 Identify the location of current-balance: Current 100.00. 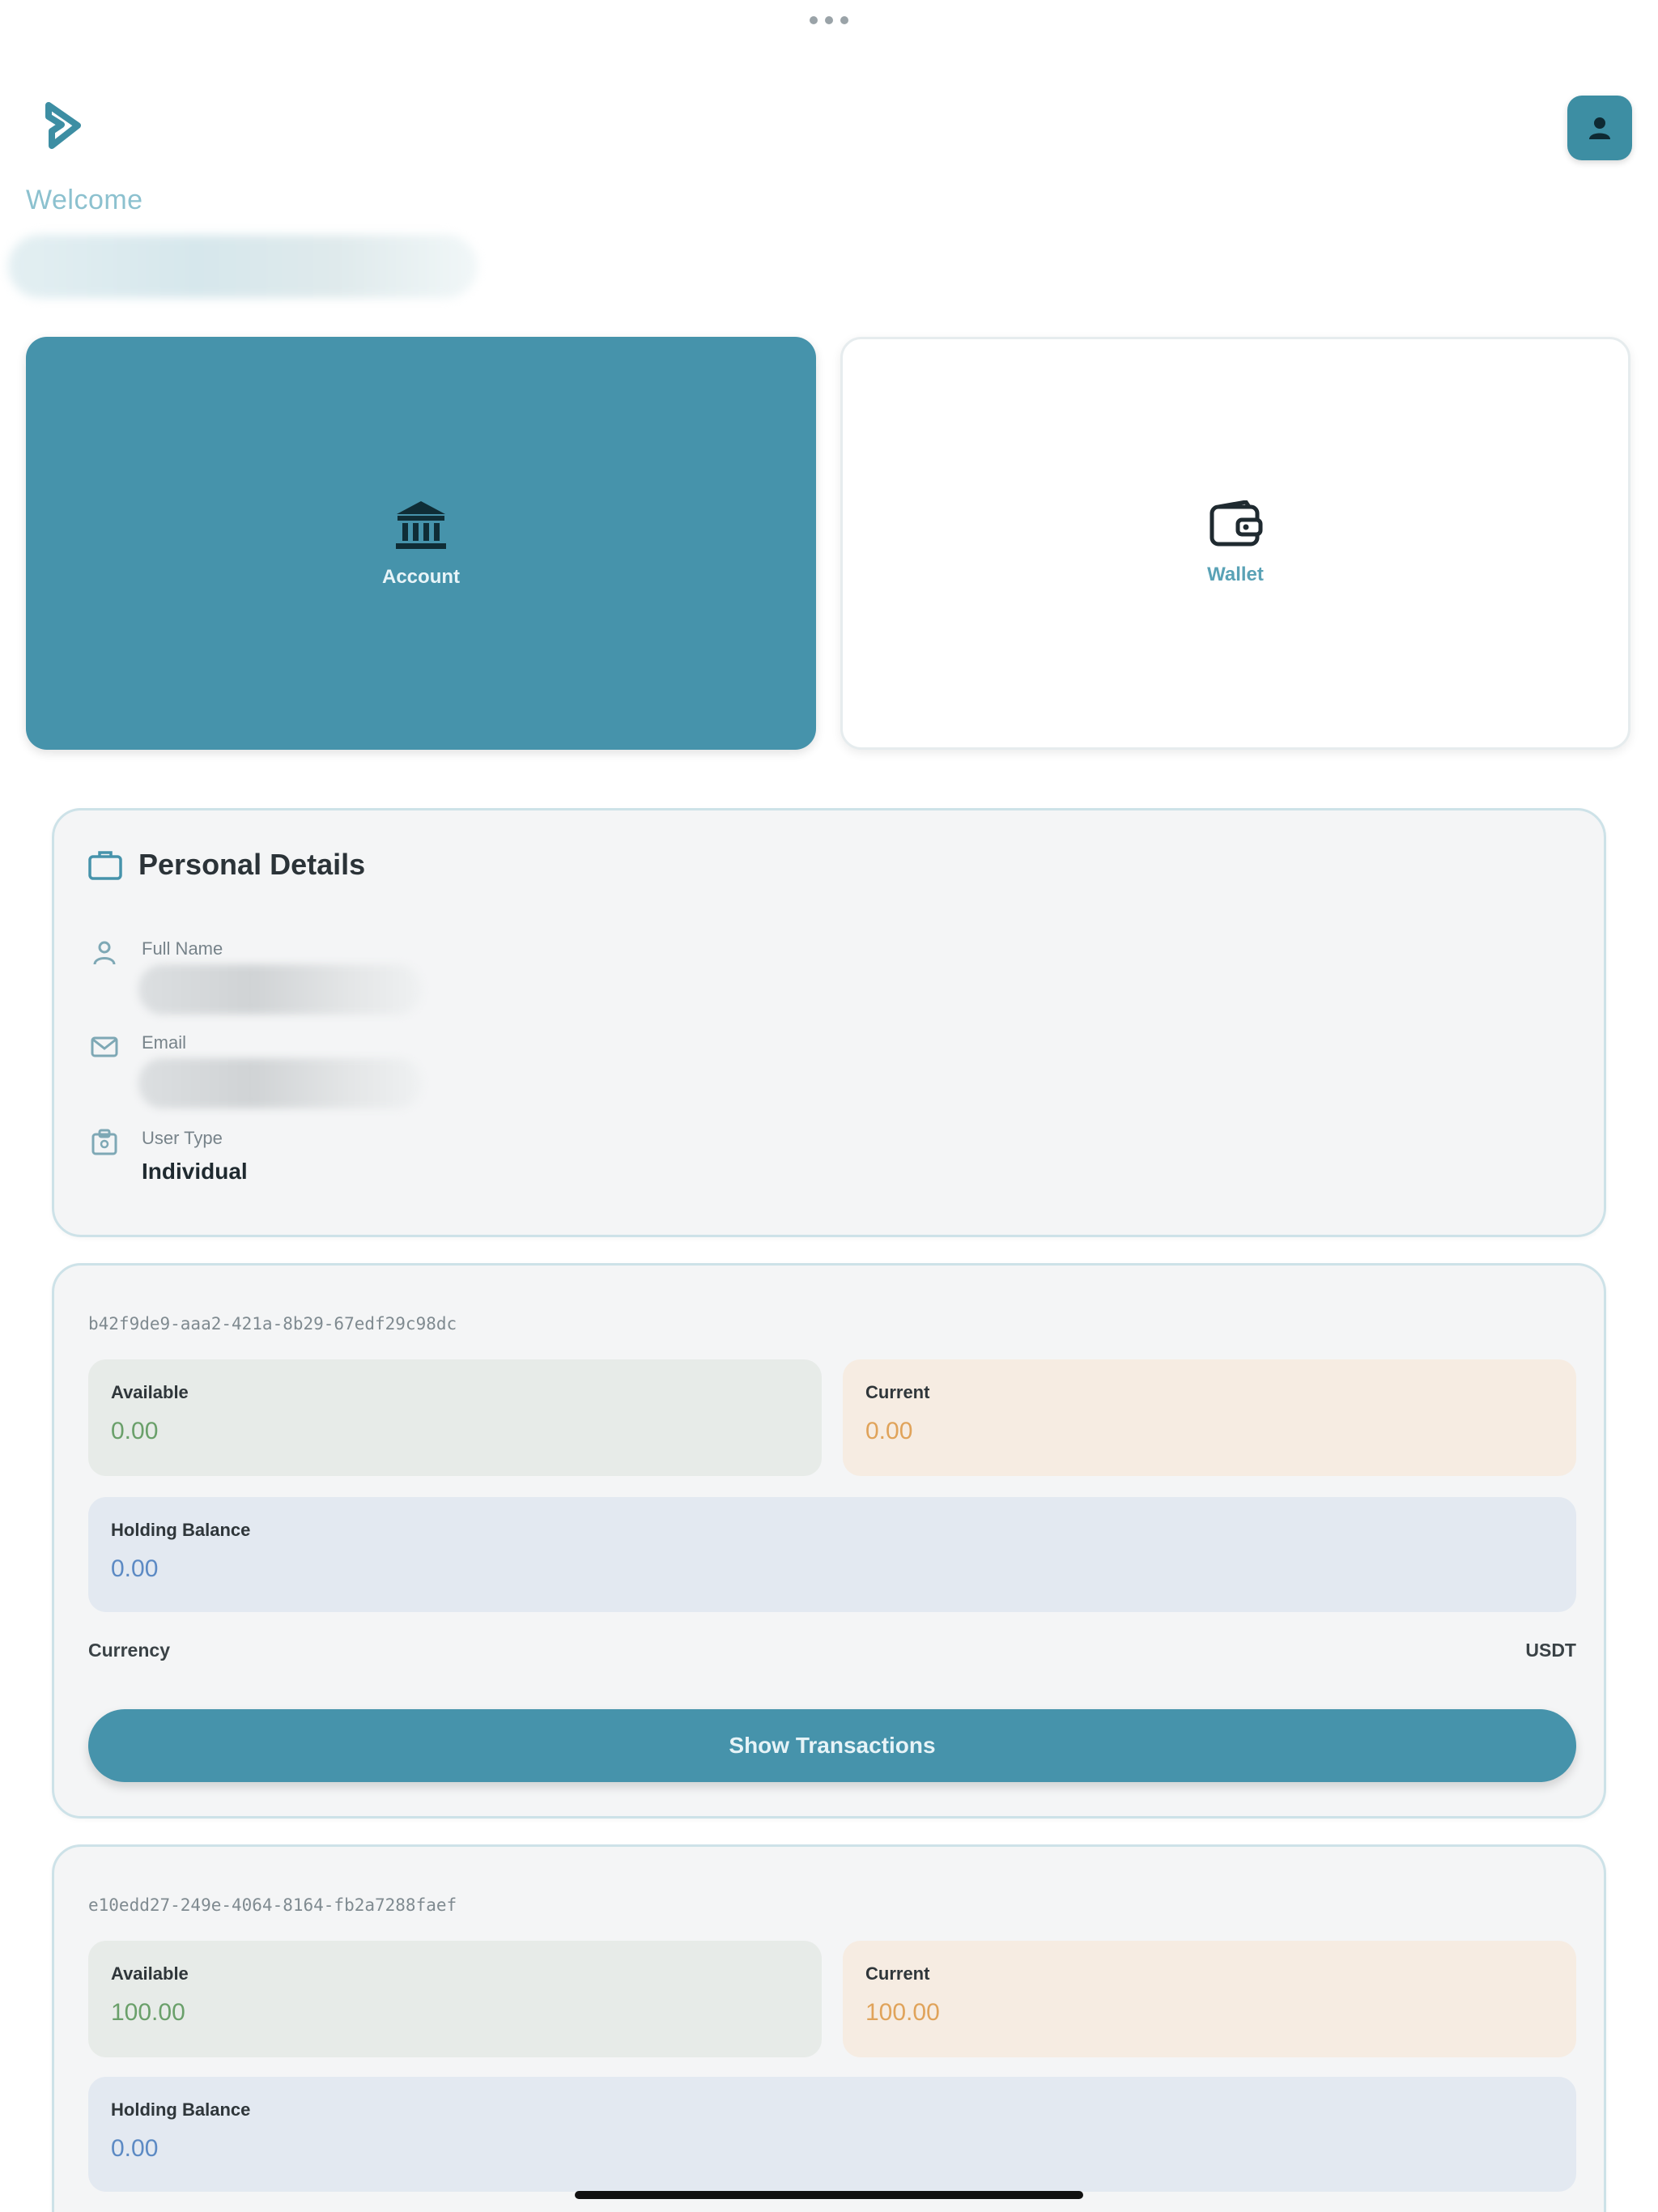
(1209, 1999).